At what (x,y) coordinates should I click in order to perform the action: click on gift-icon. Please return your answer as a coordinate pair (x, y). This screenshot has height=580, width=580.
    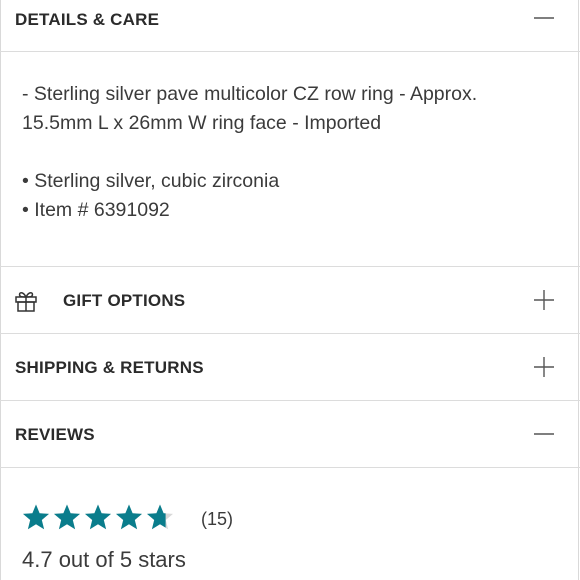
    Looking at the image, I should click on (26, 301).